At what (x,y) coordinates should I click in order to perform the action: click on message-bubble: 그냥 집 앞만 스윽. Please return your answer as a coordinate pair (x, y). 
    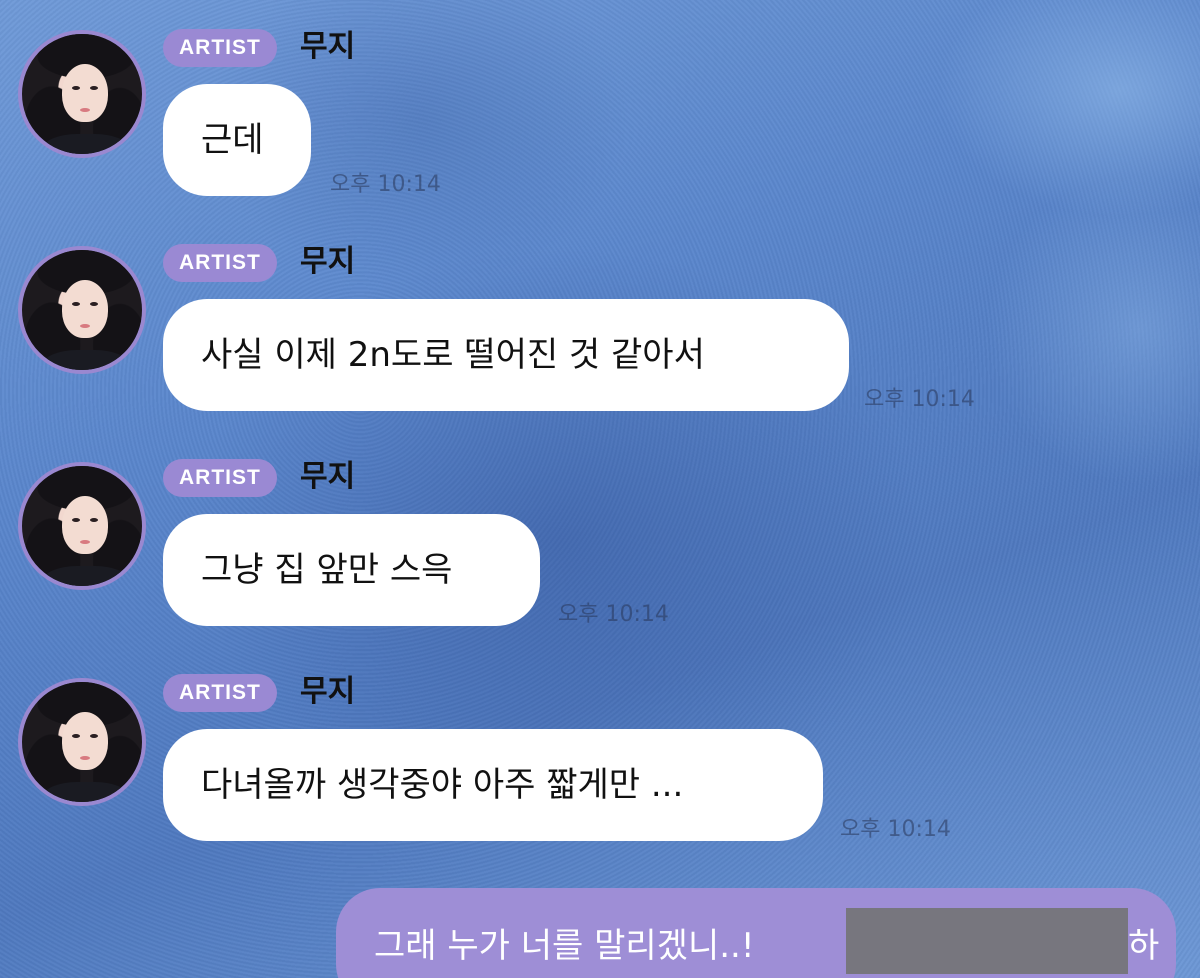
    Looking at the image, I should click on (351, 570).